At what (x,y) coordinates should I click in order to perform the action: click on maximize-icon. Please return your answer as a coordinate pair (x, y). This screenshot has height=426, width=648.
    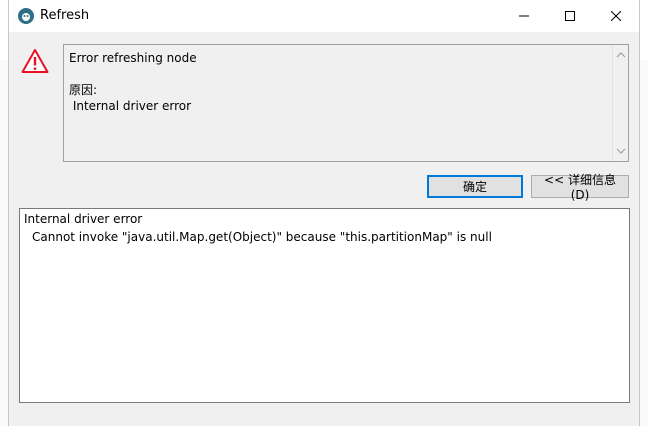
    Looking at the image, I should click on (570, 16).